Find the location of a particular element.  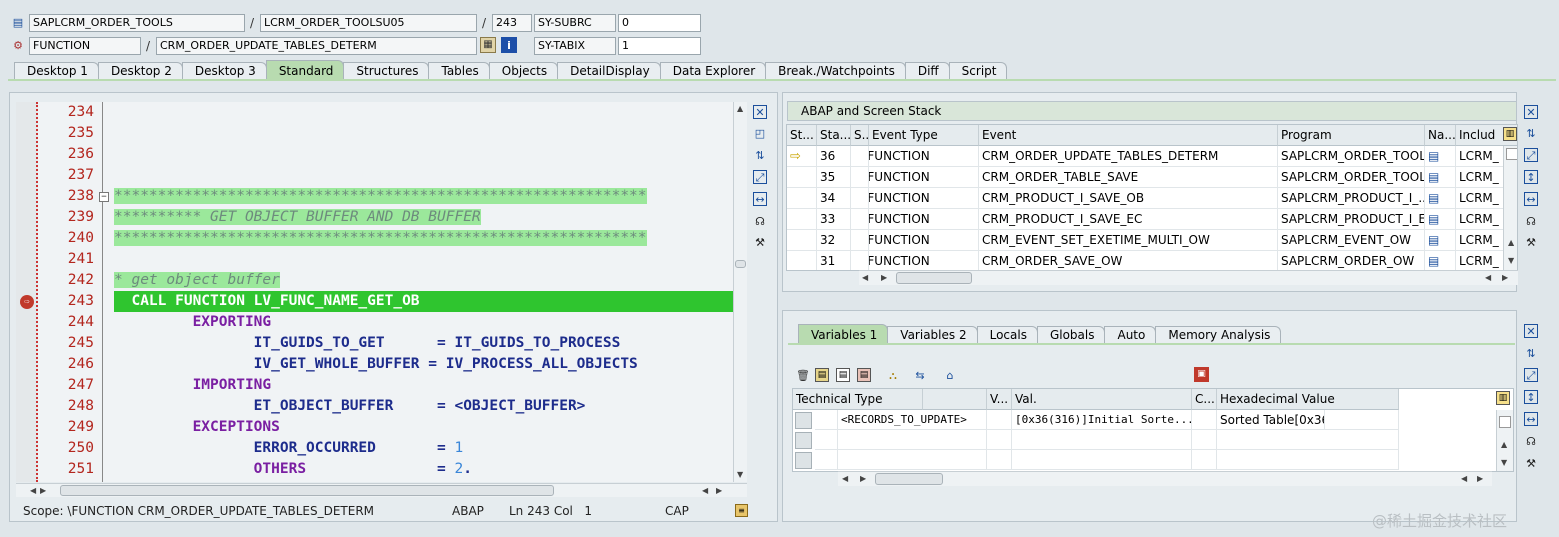

var-col-header: Technical Type is located at coordinates (858, 399).